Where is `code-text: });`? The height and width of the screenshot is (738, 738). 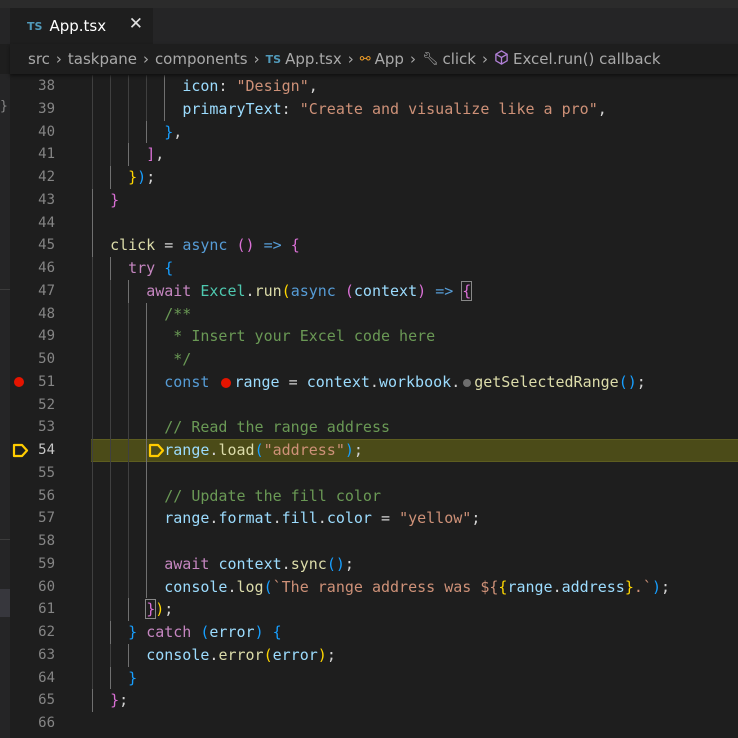
code-text: }); is located at coordinates (123, 177).